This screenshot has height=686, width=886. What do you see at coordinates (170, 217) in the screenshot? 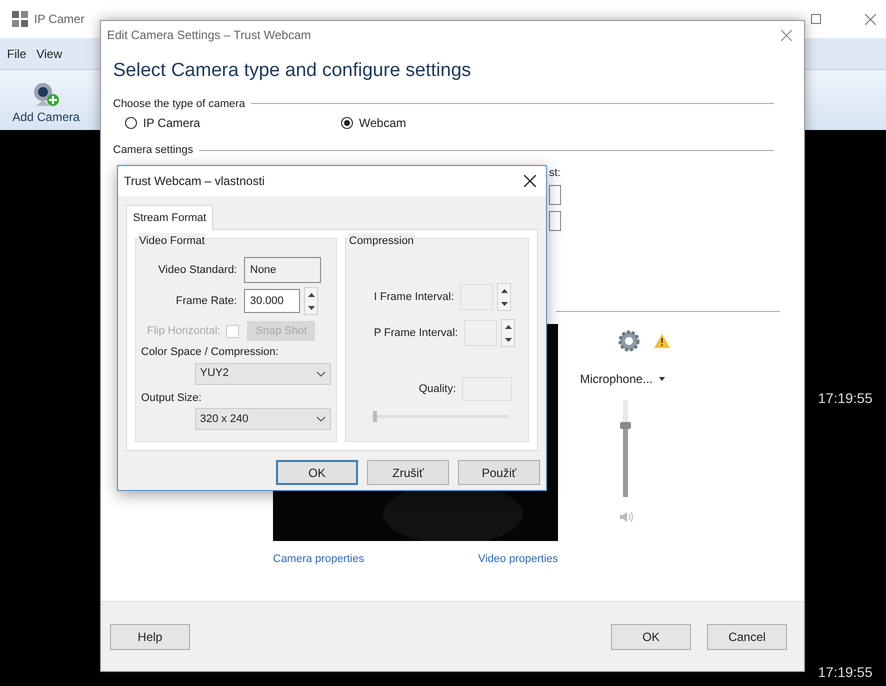
I see `tab: Stream Format` at bounding box center [170, 217].